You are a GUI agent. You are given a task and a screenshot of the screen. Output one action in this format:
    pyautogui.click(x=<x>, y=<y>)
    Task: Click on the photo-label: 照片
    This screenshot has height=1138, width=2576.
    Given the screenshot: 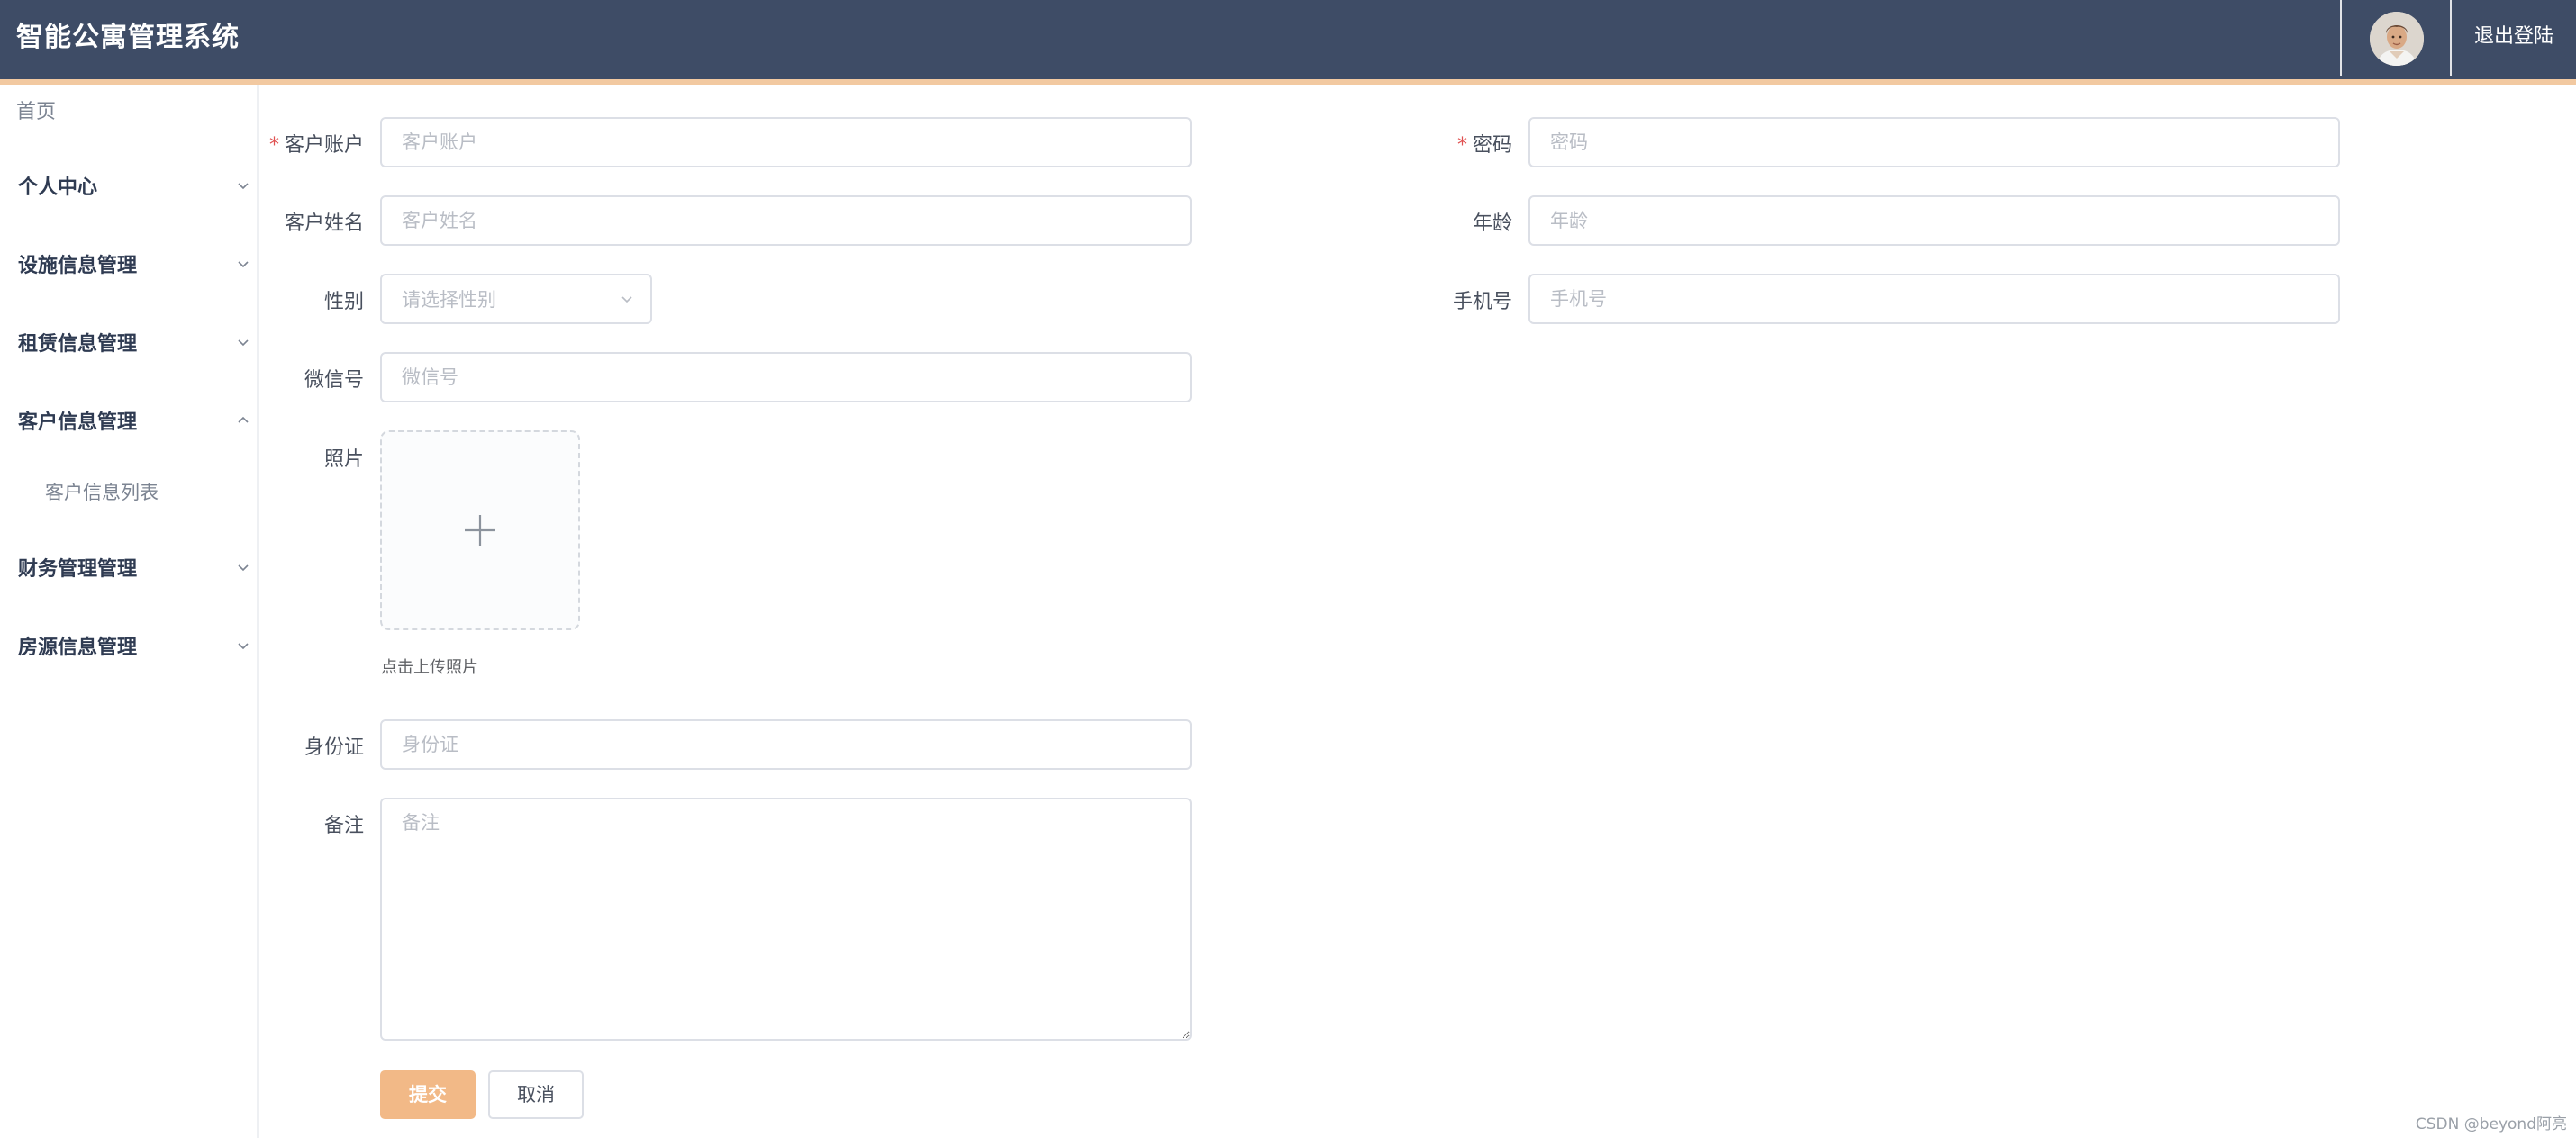 What is the action you would take?
    pyautogui.click(x=344, y=459)
    